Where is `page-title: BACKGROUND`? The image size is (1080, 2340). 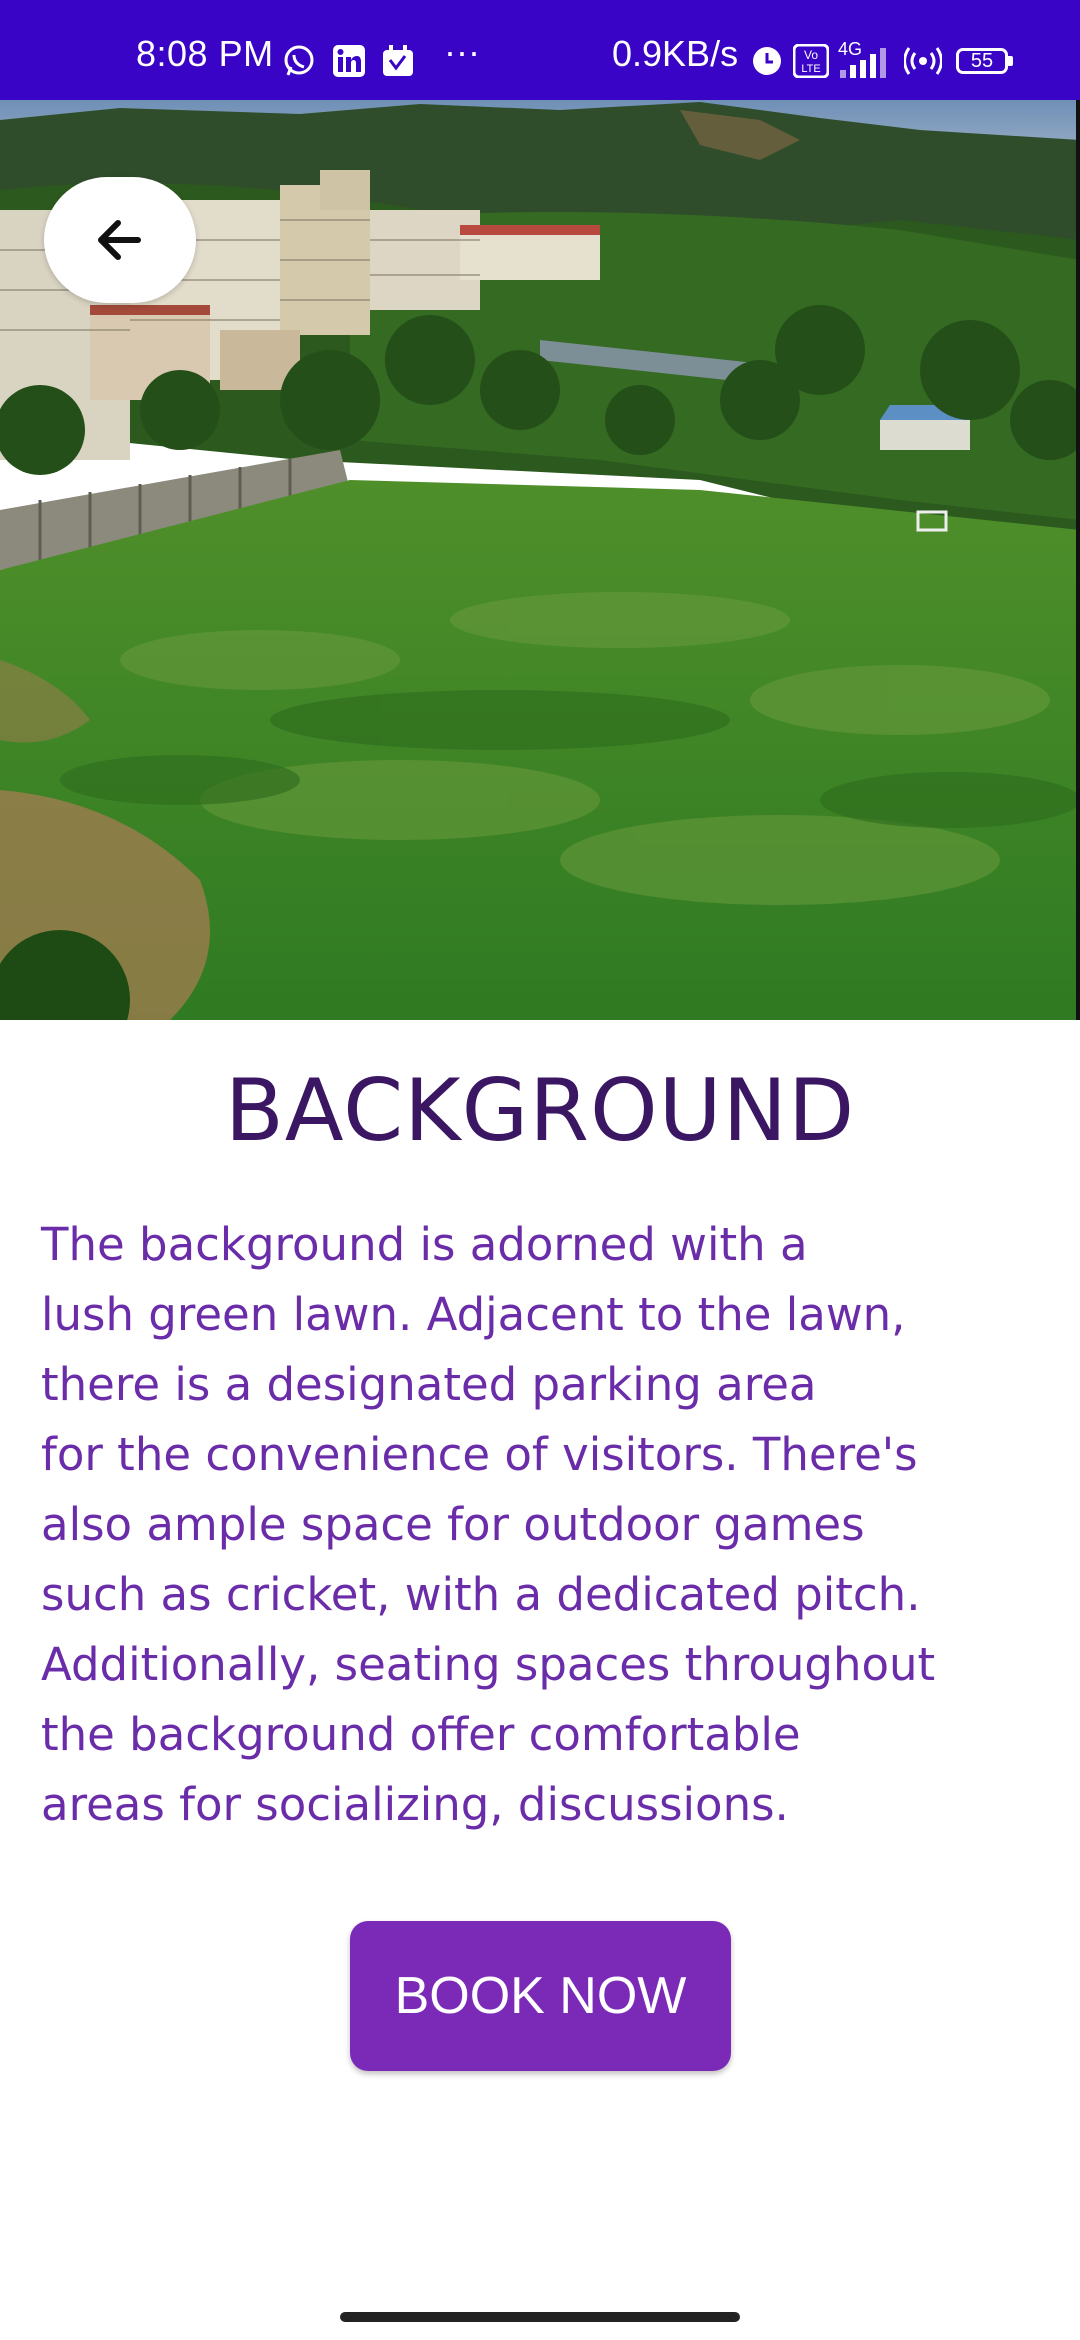 page-title: BACKGROUND is located at coordinates (540, 1111).